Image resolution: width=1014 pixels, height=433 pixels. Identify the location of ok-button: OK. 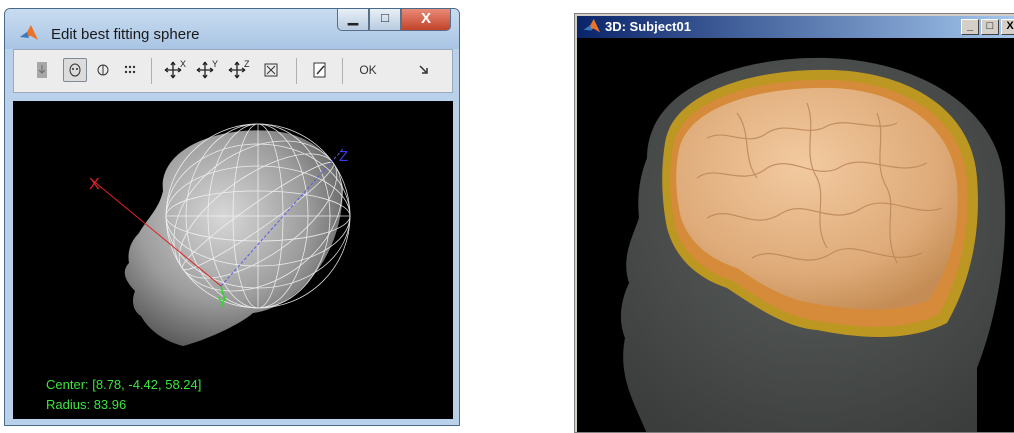
(368, 70).